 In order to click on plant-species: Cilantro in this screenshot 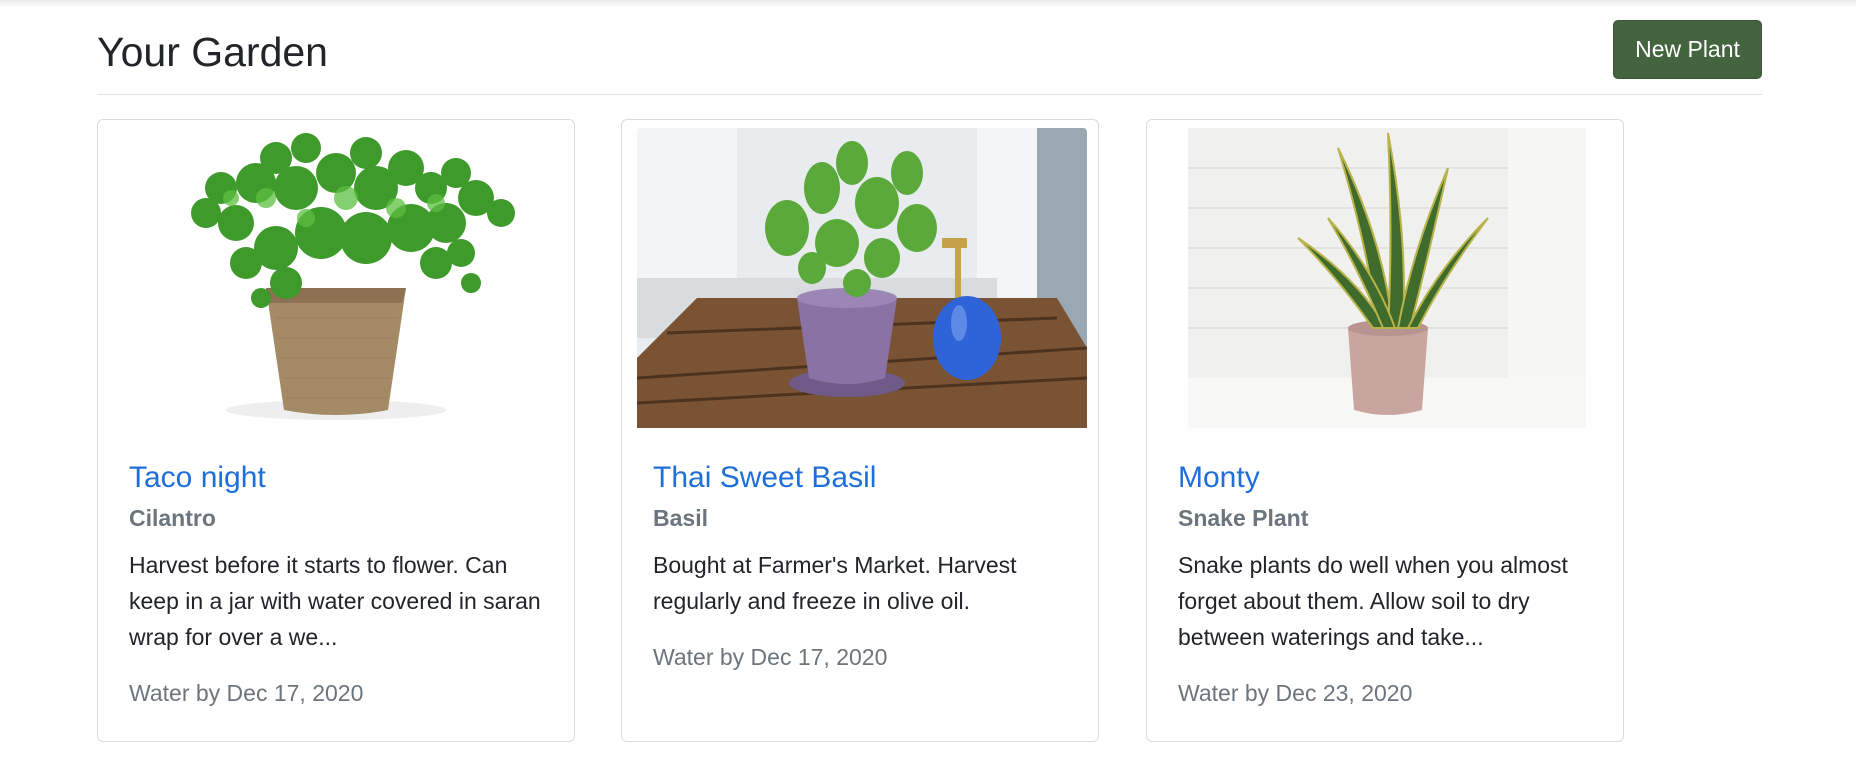, I will do `click(172, 518)`.